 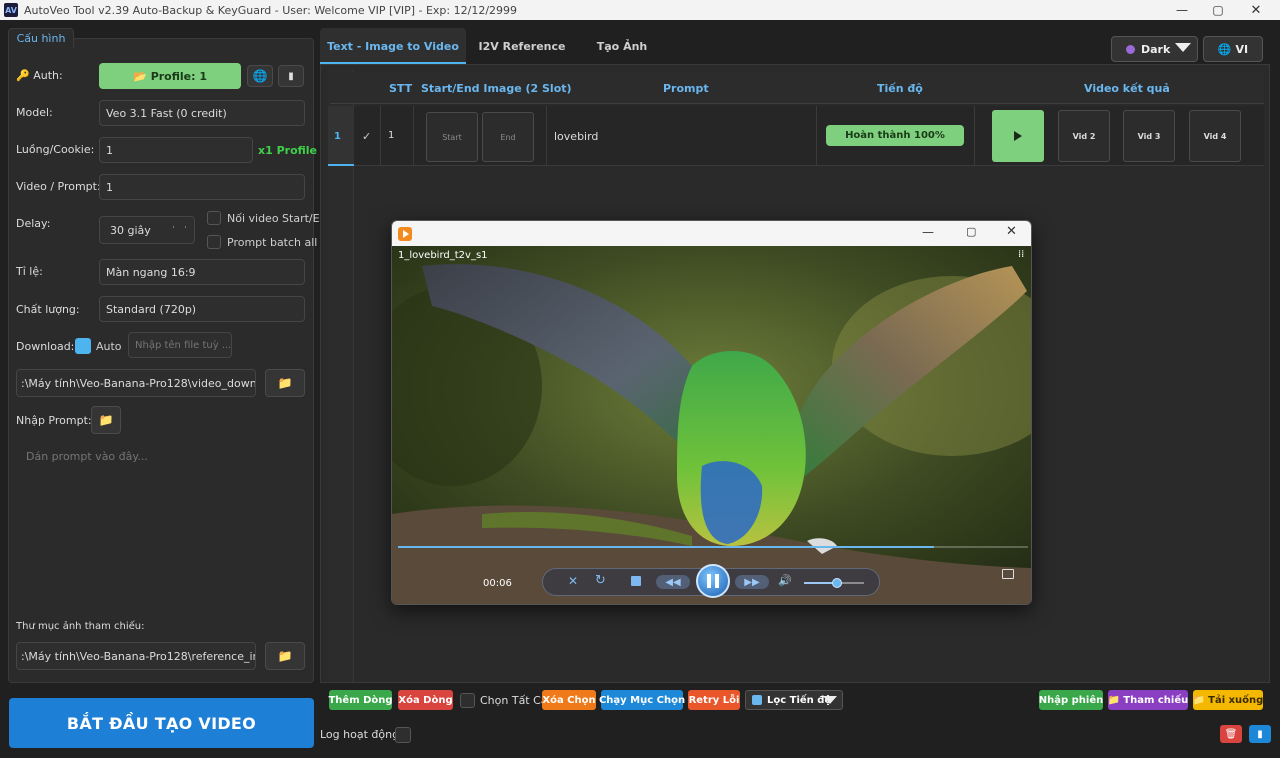 What do you see at coordinates (573, 581) in the screenshot?
I see `shuffle-icon: ✕` at bounding box center [573, 581].